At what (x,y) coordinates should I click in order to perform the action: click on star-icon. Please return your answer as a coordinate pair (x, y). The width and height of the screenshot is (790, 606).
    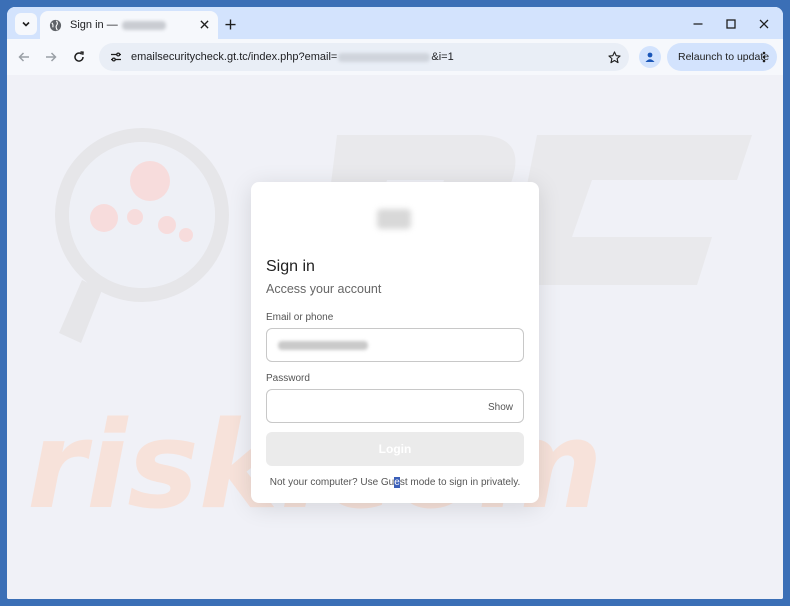
    Looking at the image, I should click on (614, 56).